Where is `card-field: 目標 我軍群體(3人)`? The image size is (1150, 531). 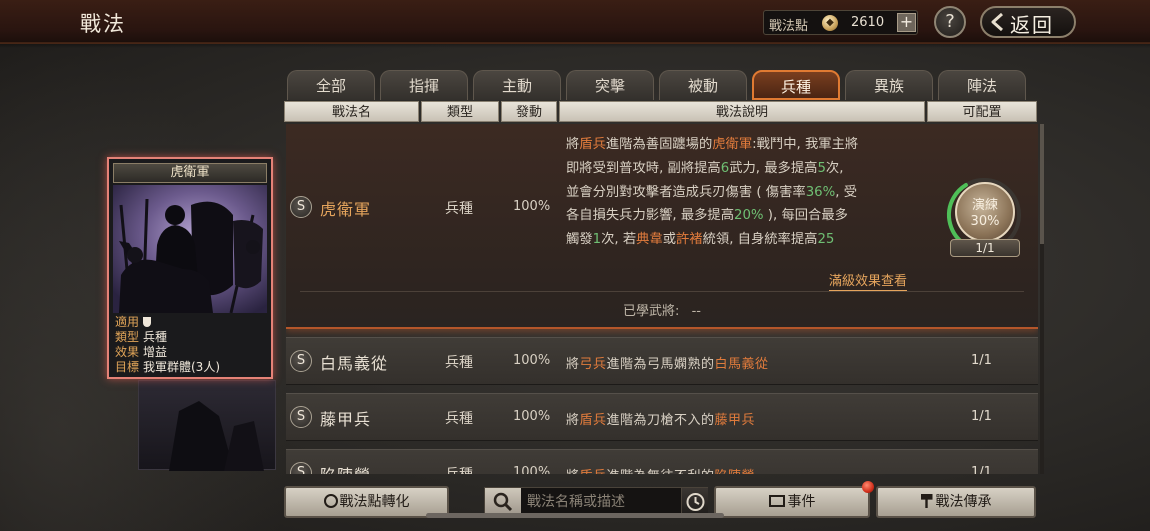 card-field: 目標 我軍群體(3人) is located at coordinates (192, 367).